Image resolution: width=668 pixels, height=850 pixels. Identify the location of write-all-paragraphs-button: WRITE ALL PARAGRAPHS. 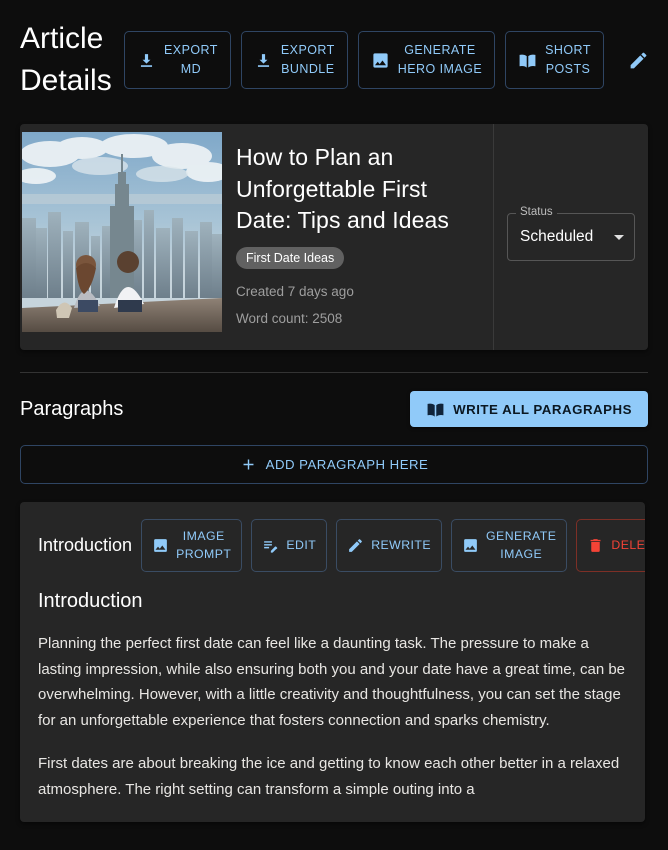
(529, 409).